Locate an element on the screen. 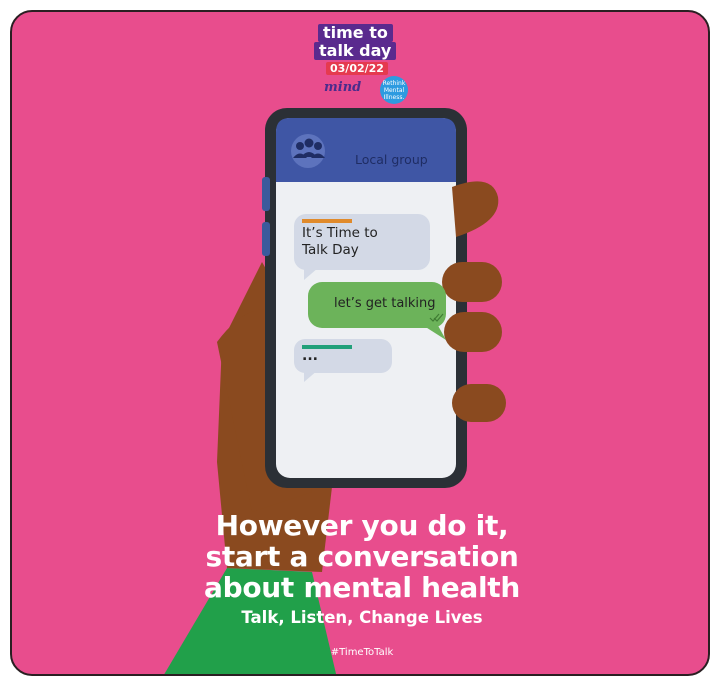 Image resolution: width=721 pixels, height=682 pixels. bubble-accent-orange is located at coordinates (327, 221).